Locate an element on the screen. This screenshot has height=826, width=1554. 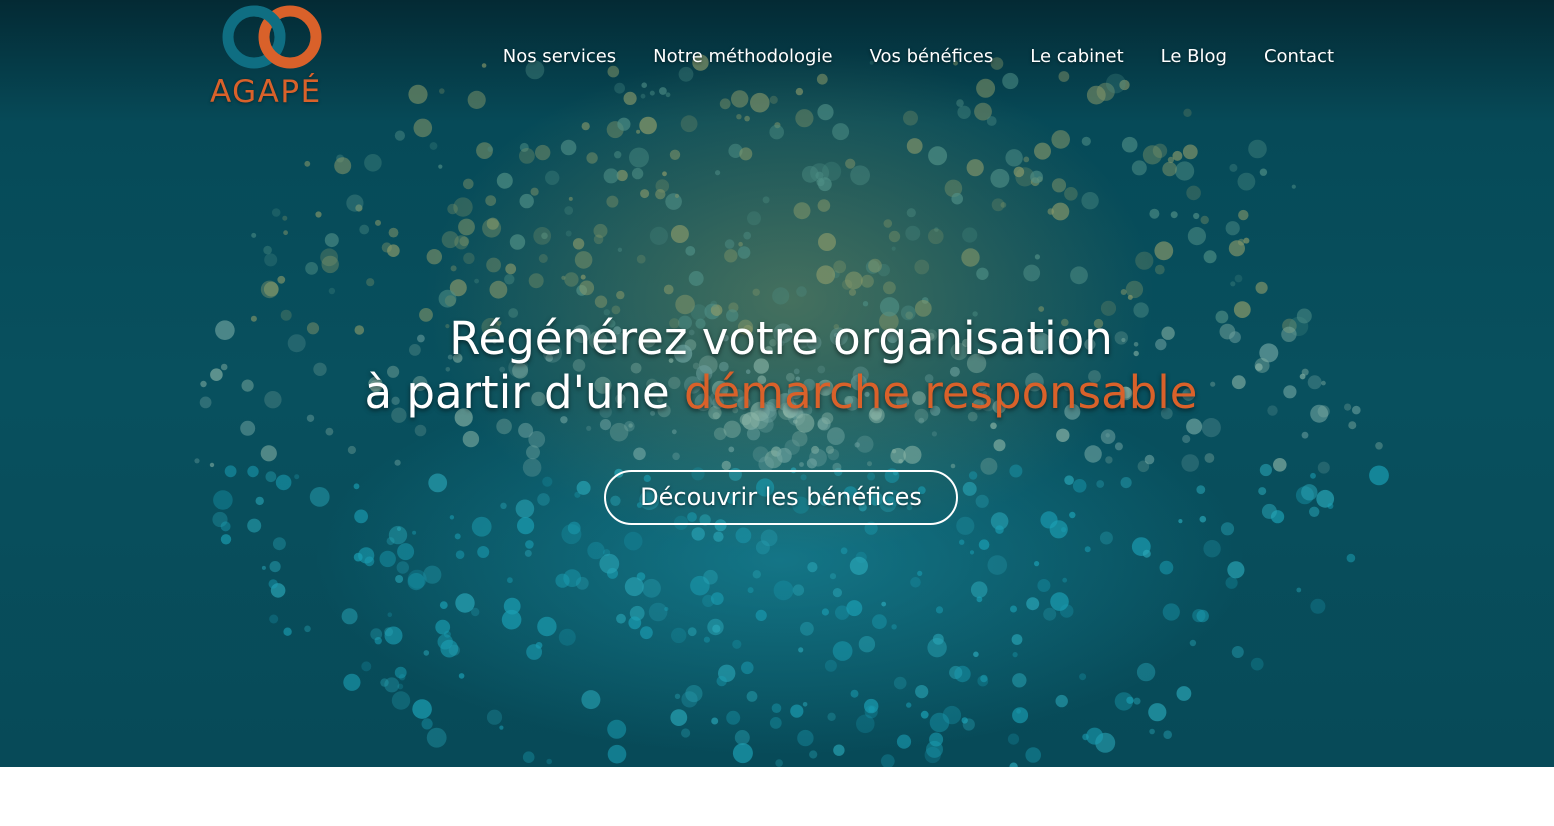
nav-item-le-cabinet: Le cabinet is located at coordinates (1076, 57).